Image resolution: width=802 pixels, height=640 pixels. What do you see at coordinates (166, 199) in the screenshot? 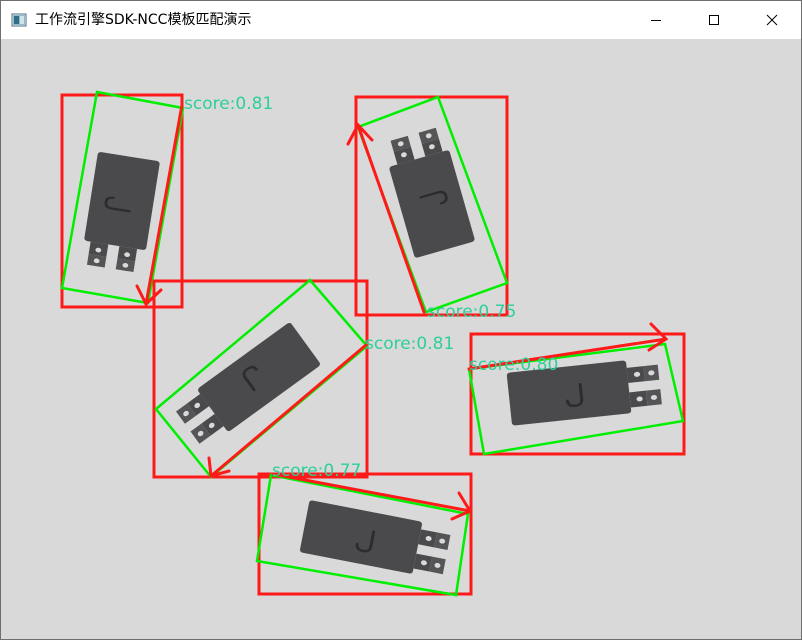
I see `match-1: score:0.81` at bounding box center [166, 199].